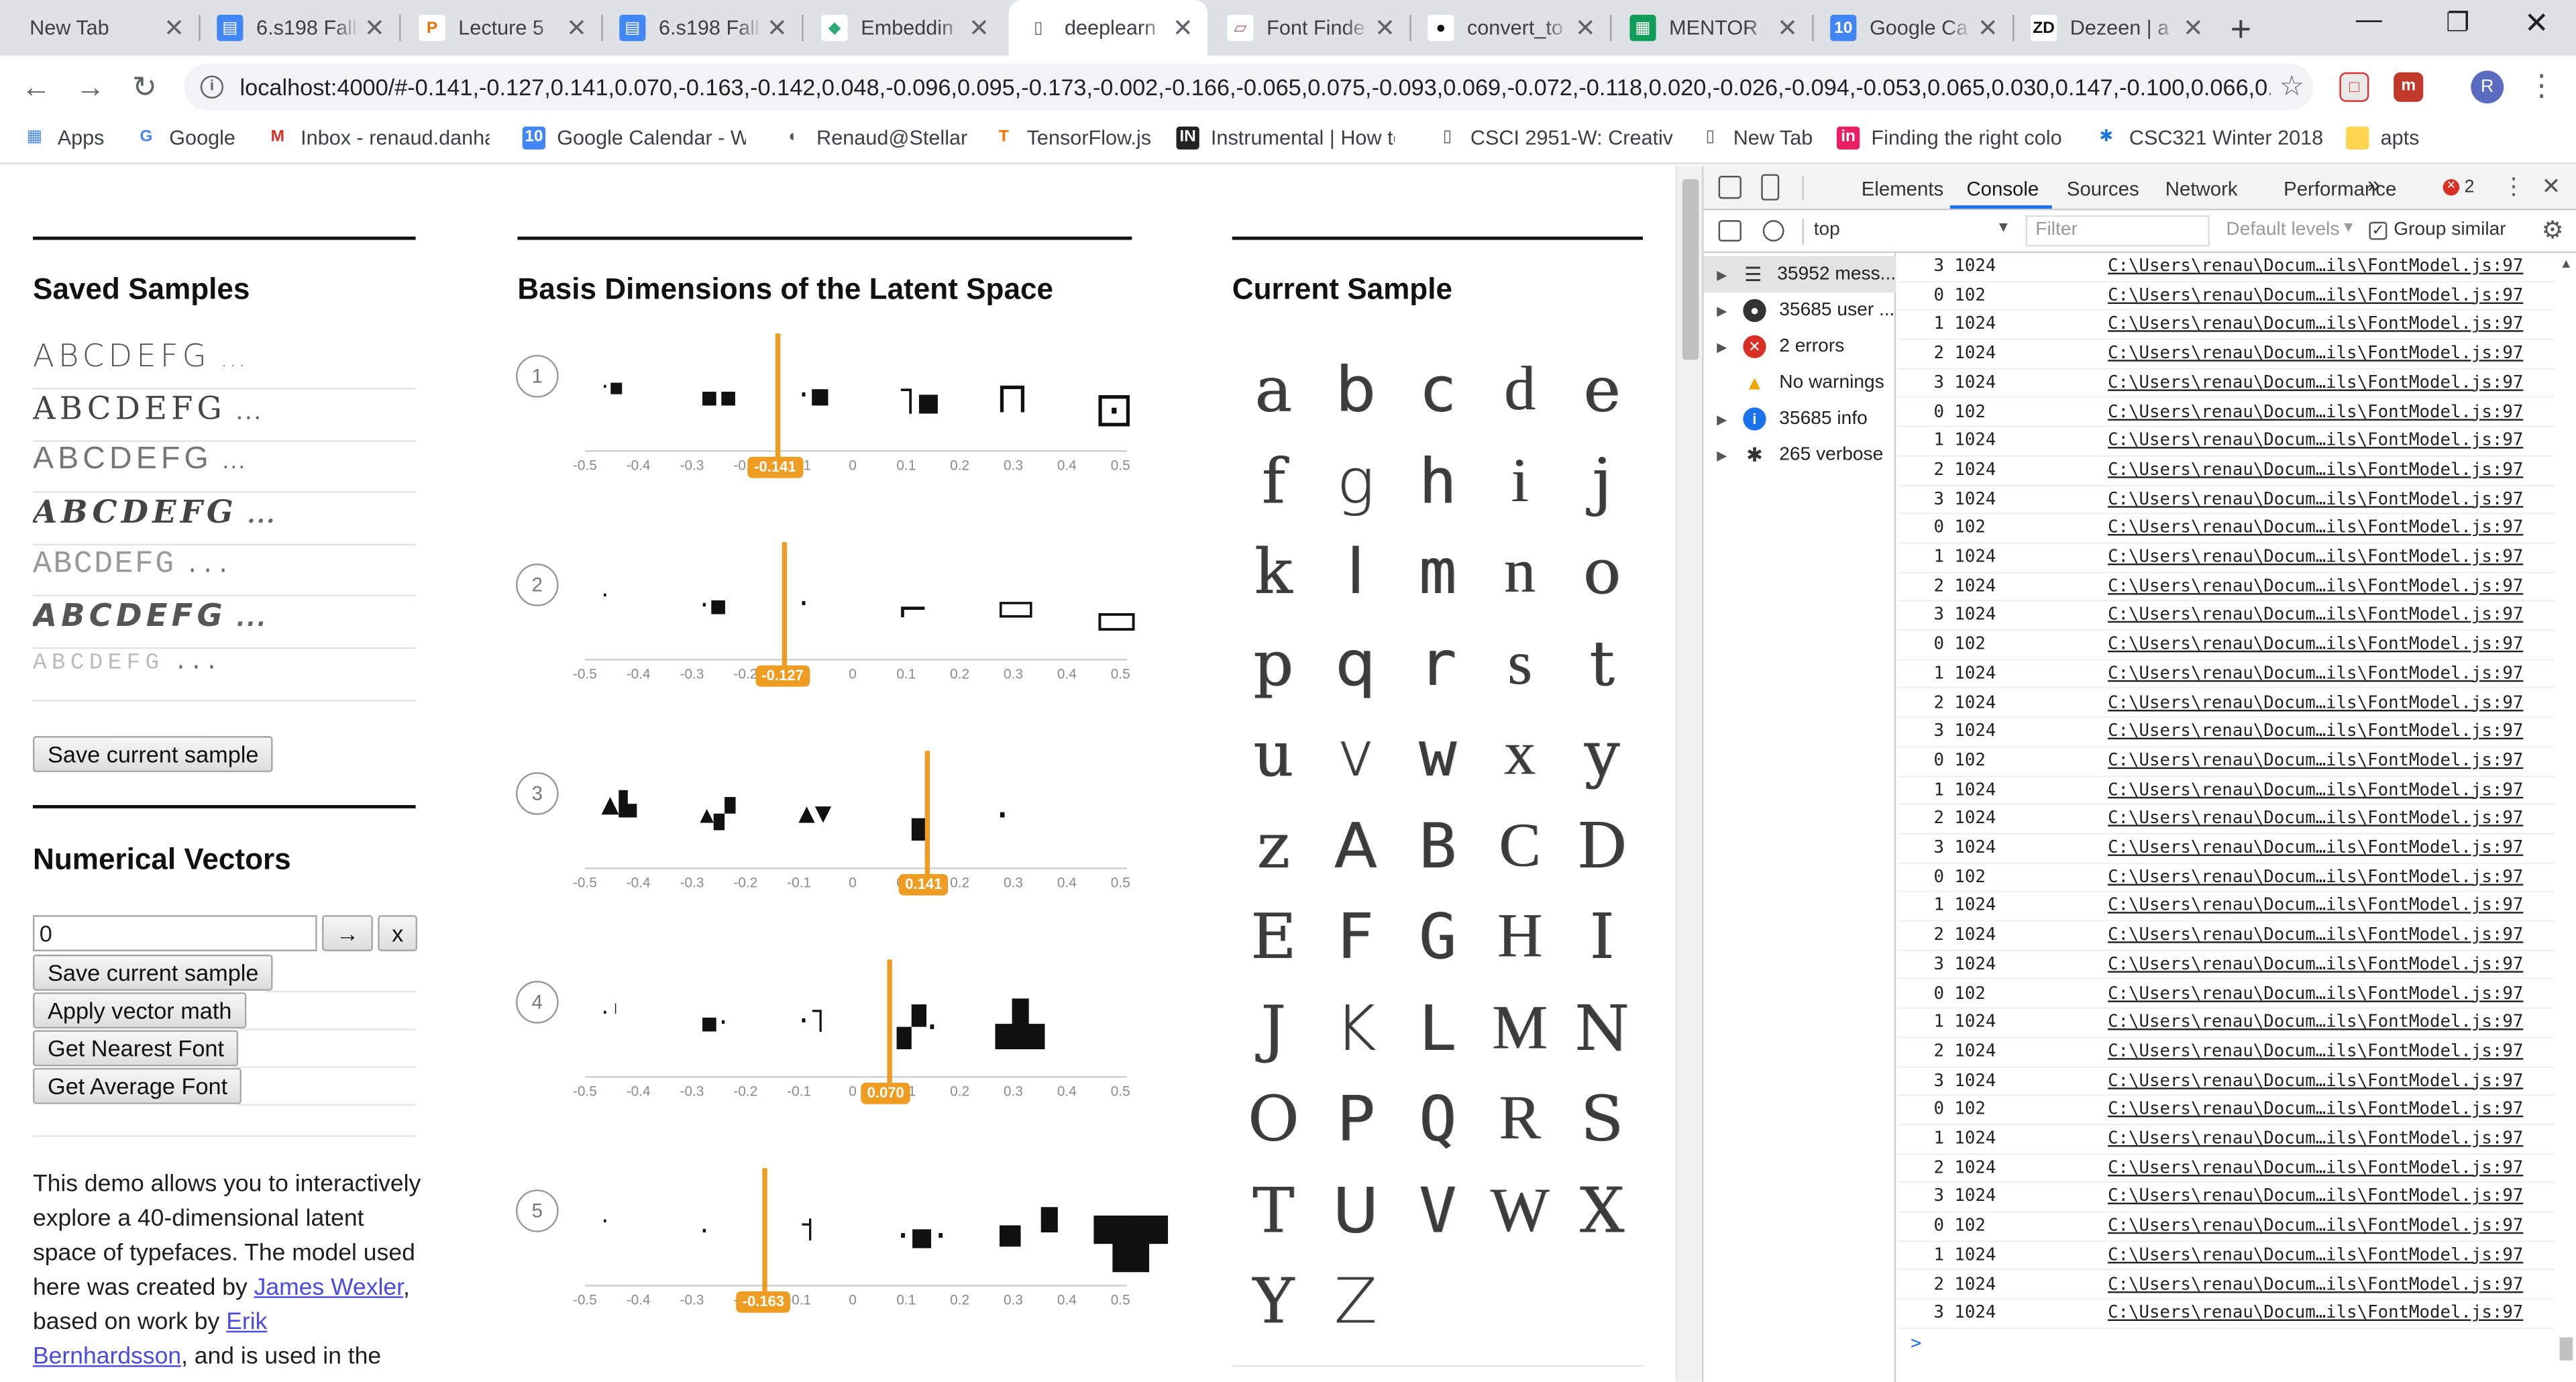  Describe the element at coordinates (1071, 138) in the screenshot. I see `bookmark-6: T TensorFlow.js` at that location.